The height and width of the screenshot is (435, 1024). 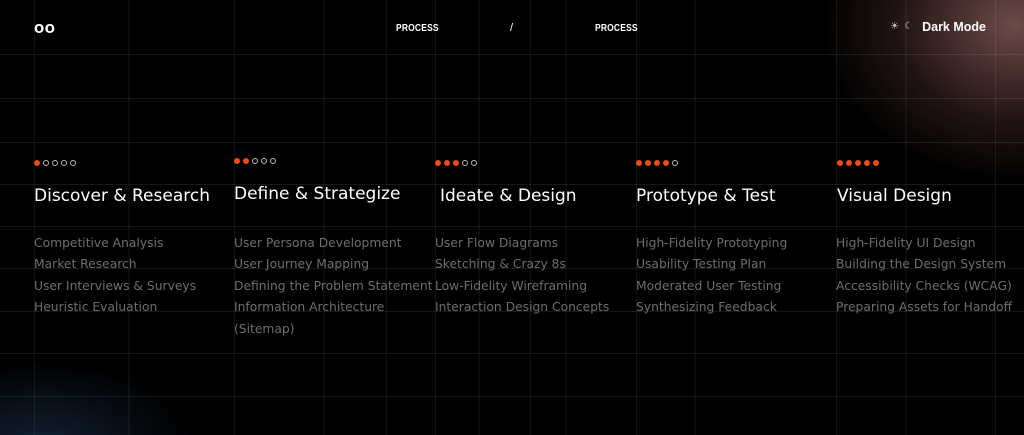 What do you see at coordinates (921, 264) in the screenshot?
I see `list-item: Building the Design System` at bounding box center [921, 264].